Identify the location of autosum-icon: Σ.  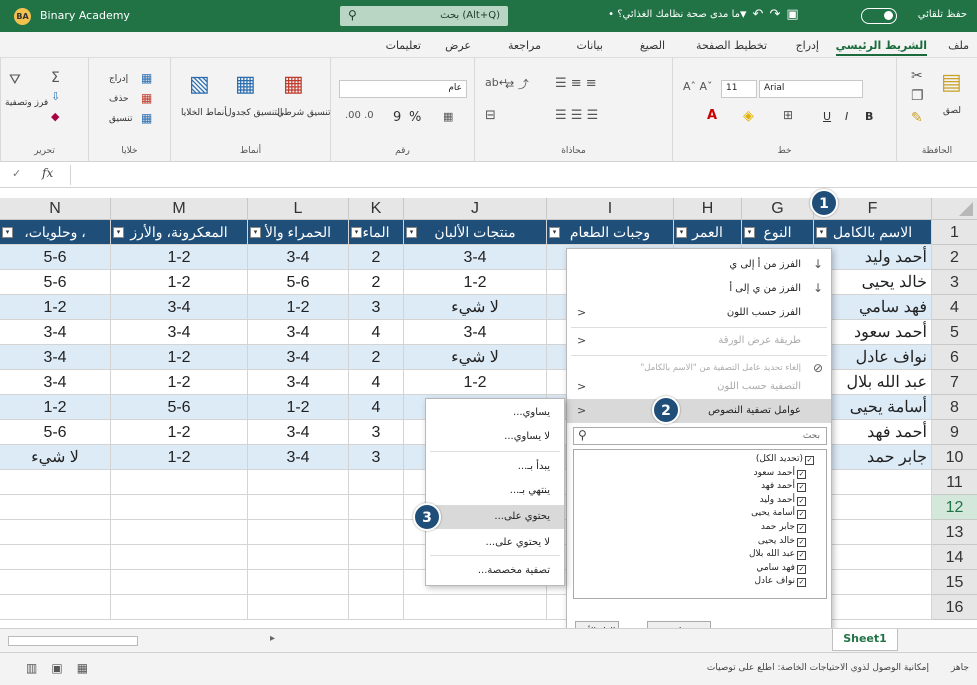
(55, 78).